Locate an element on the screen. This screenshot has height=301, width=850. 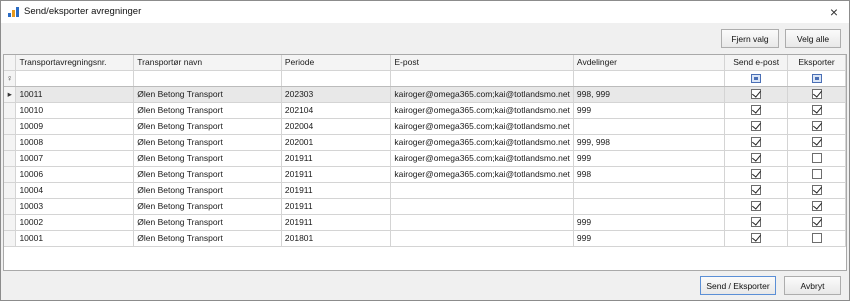
cancel-button: Avbryt is located at coordinates (812, 285).